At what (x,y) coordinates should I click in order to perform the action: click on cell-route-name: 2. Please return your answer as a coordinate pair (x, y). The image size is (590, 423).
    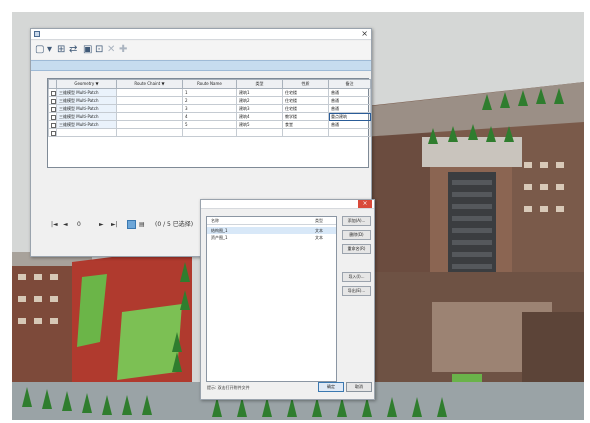
    Looking at the image, I should click on (209, 100).